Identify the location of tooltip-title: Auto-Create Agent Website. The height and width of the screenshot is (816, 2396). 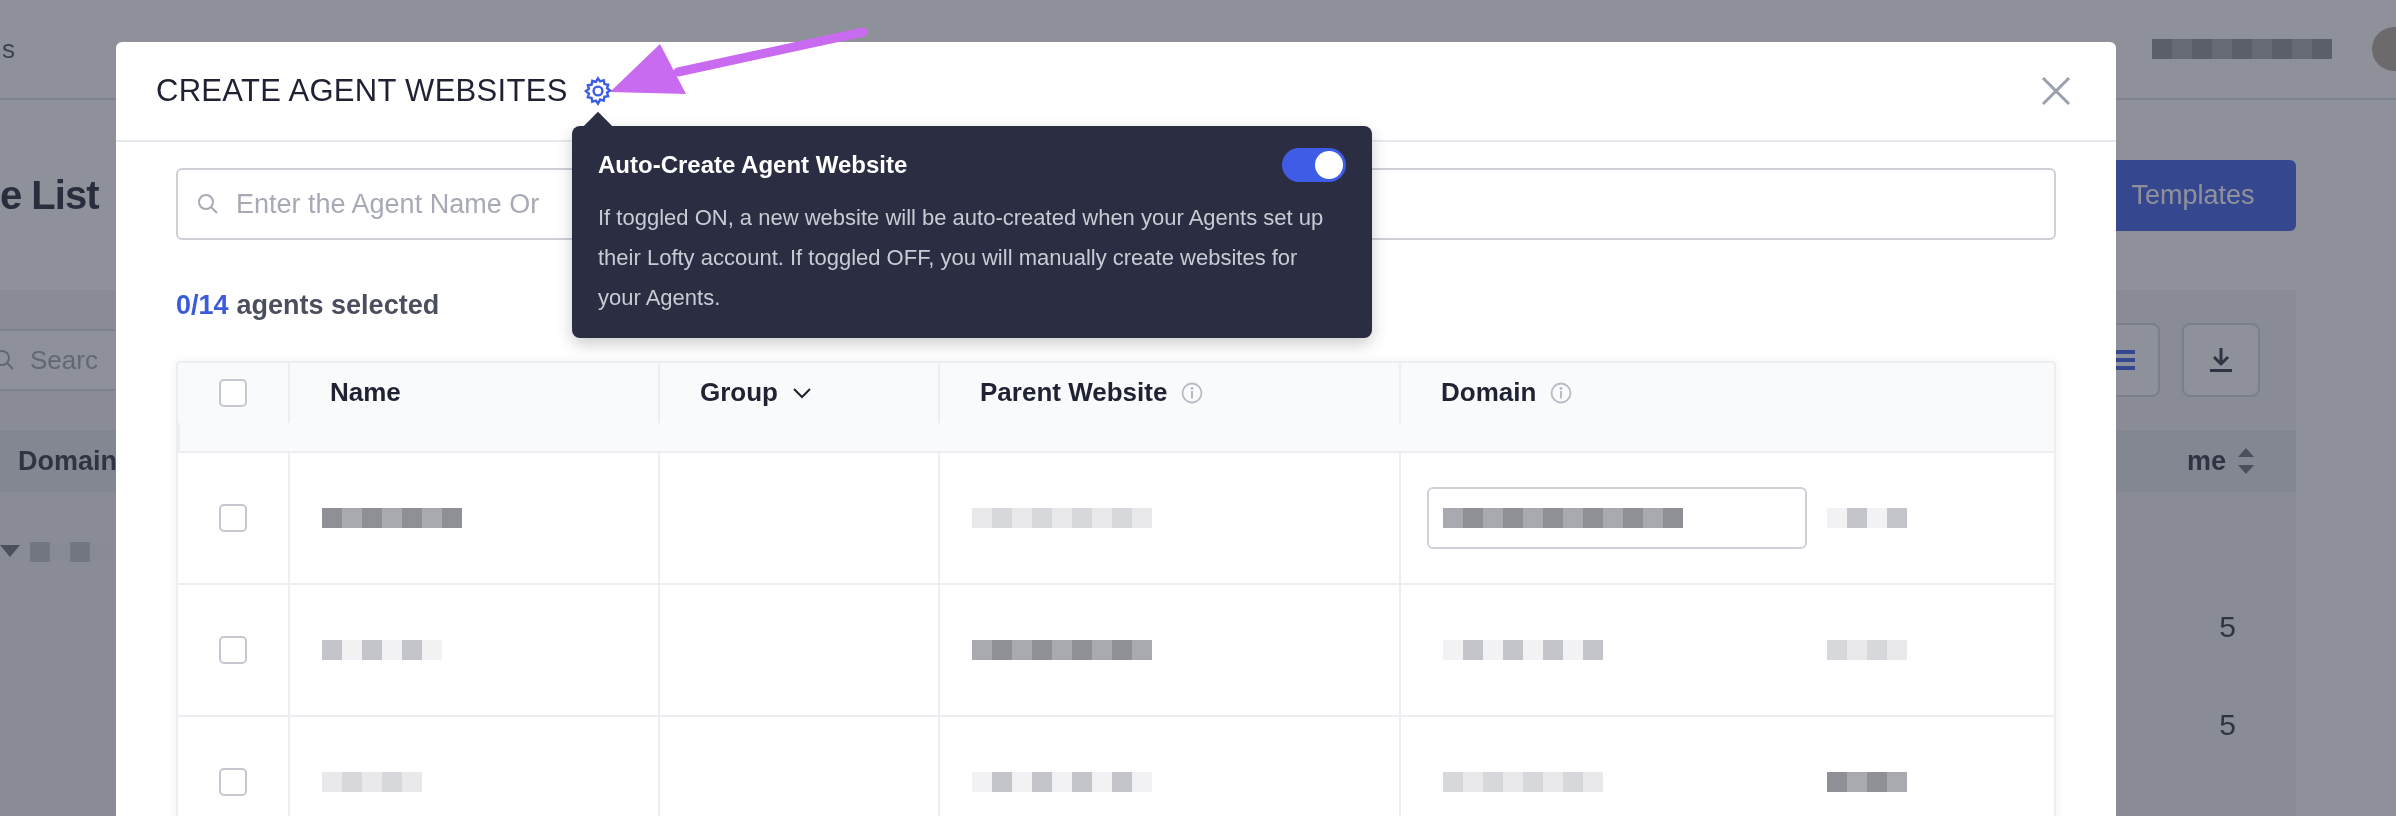
(753, 165).